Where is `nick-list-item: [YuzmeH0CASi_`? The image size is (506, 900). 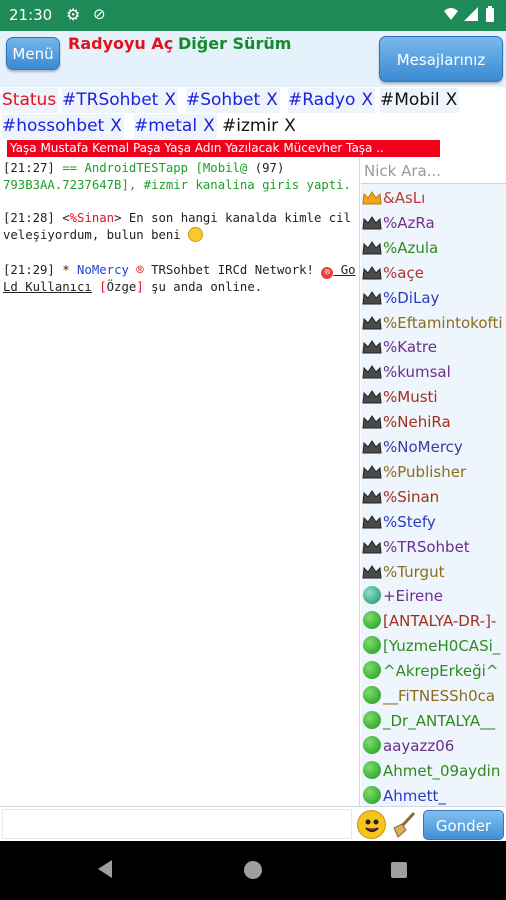 nick-list-item: [YuzmeH0CASi_ is located at coordinates (433, 646).